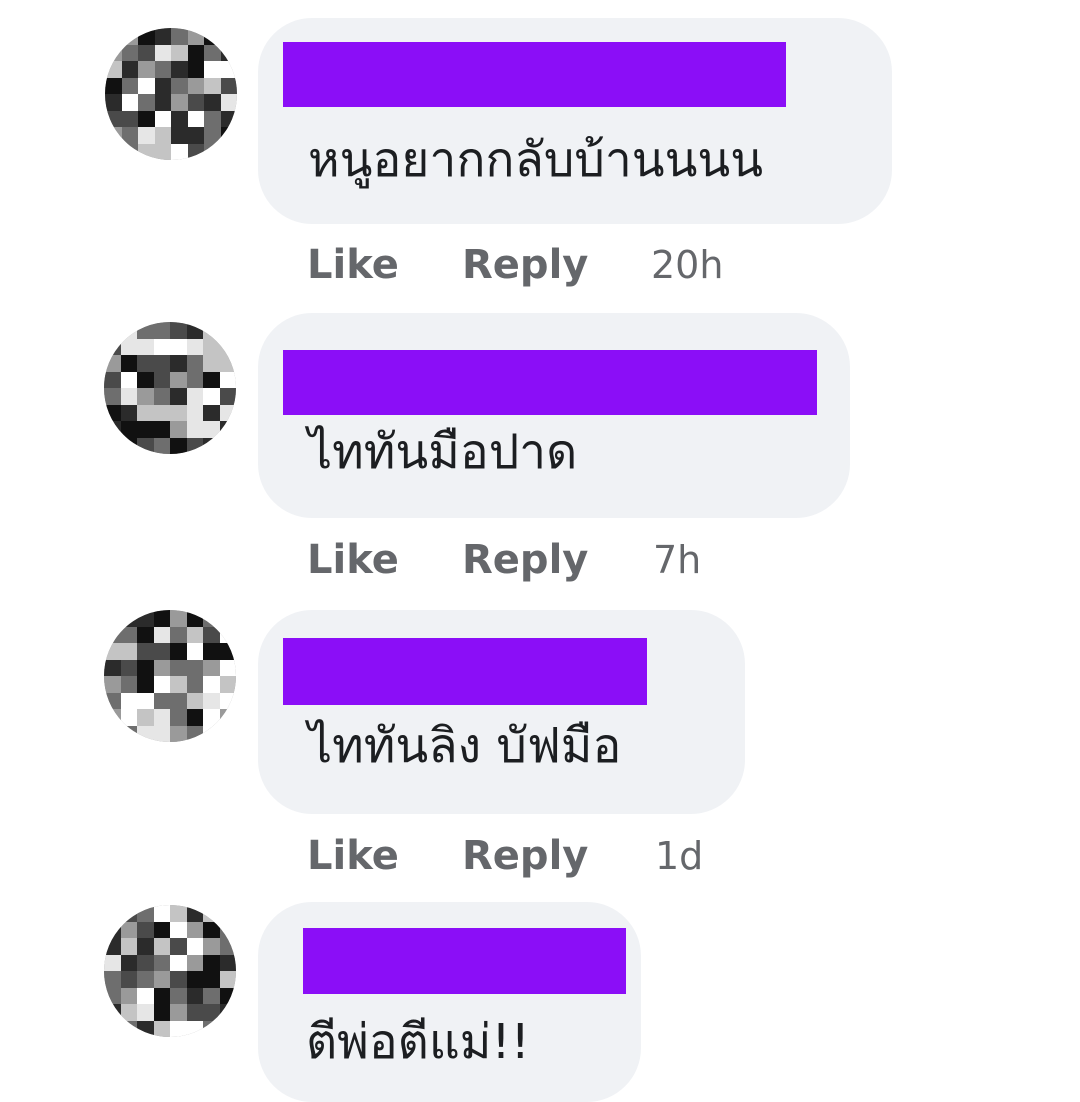 The image size is (1080, 1102). Describe the element at coordinates (687, 265) in the screenshot. I see `comment-timestamp: 20h` at that location.